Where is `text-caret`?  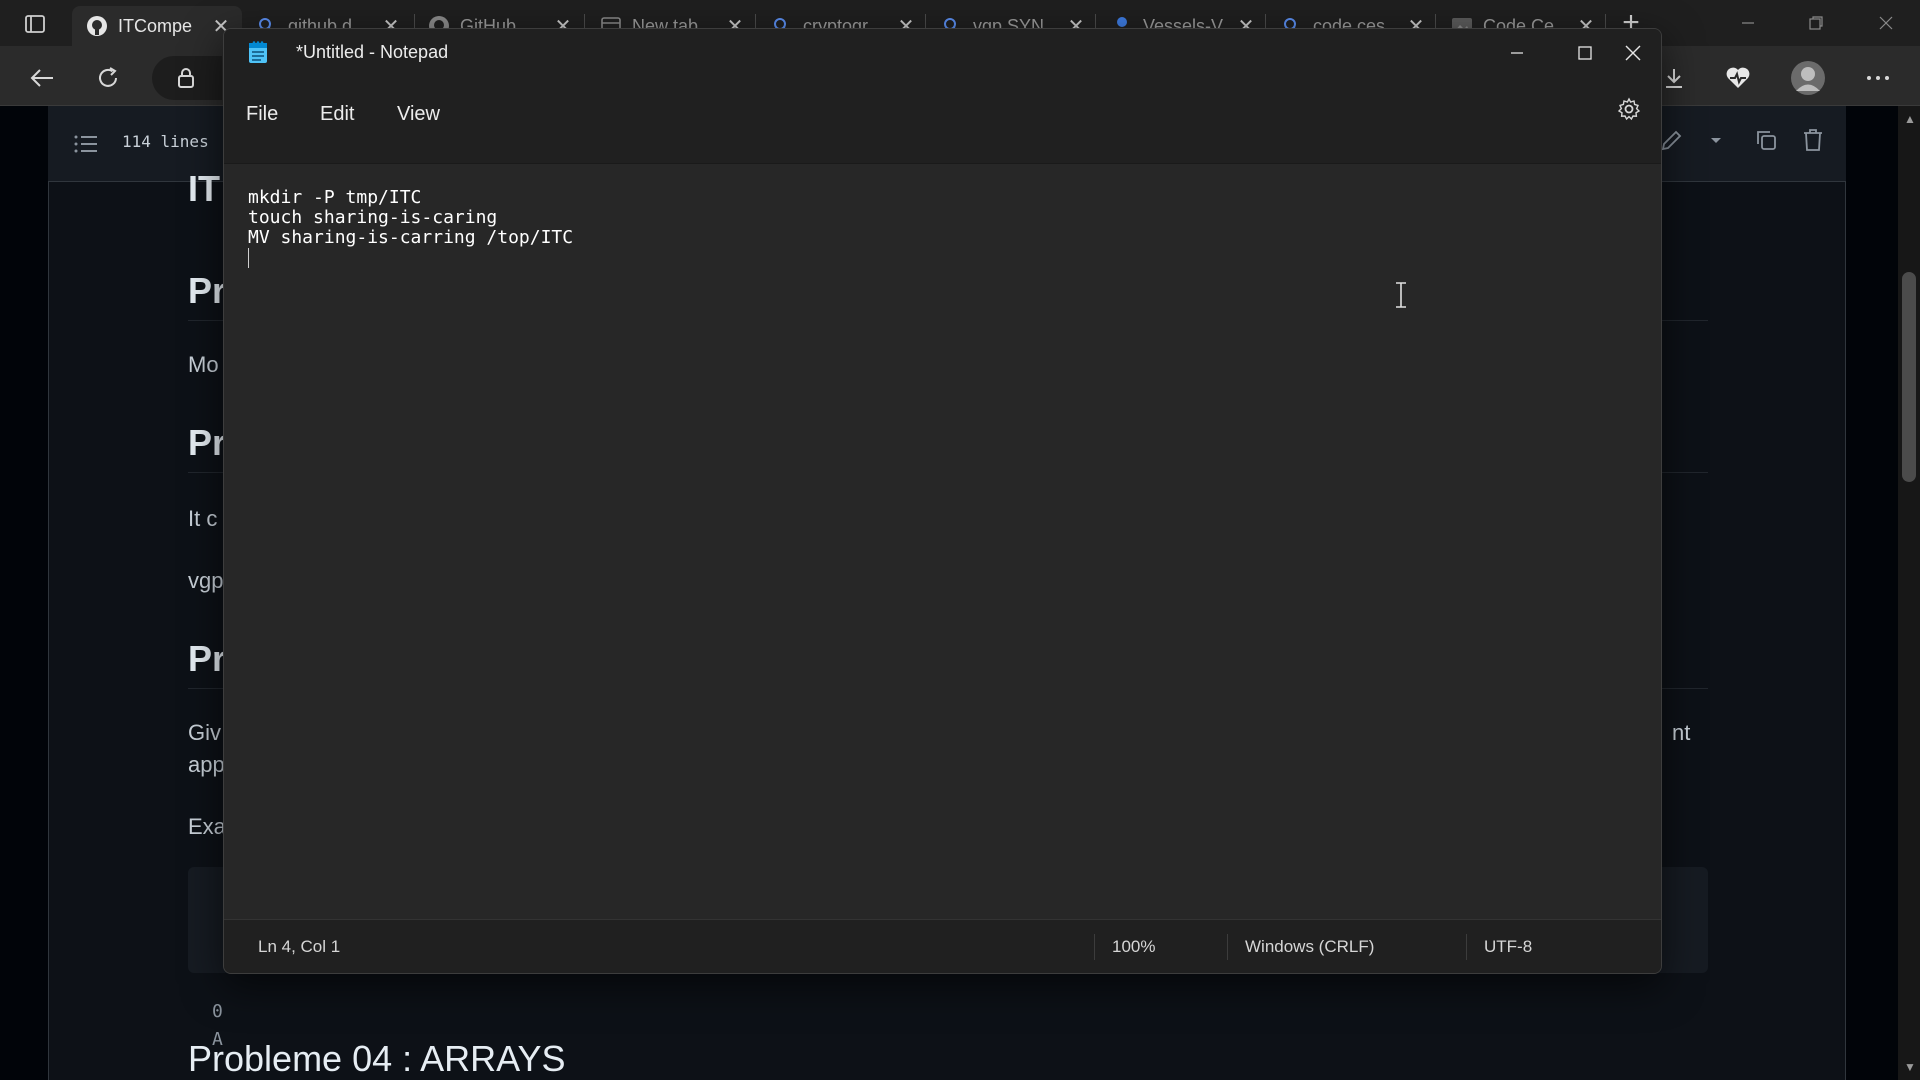
text-caret is located at coordinates (248, 258).